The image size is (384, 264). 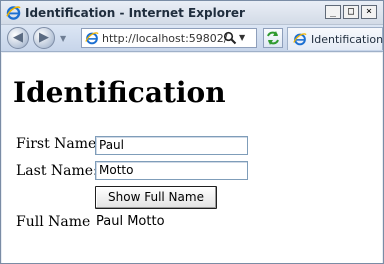 I want to click on search-icon, so click(x=230, y=38).